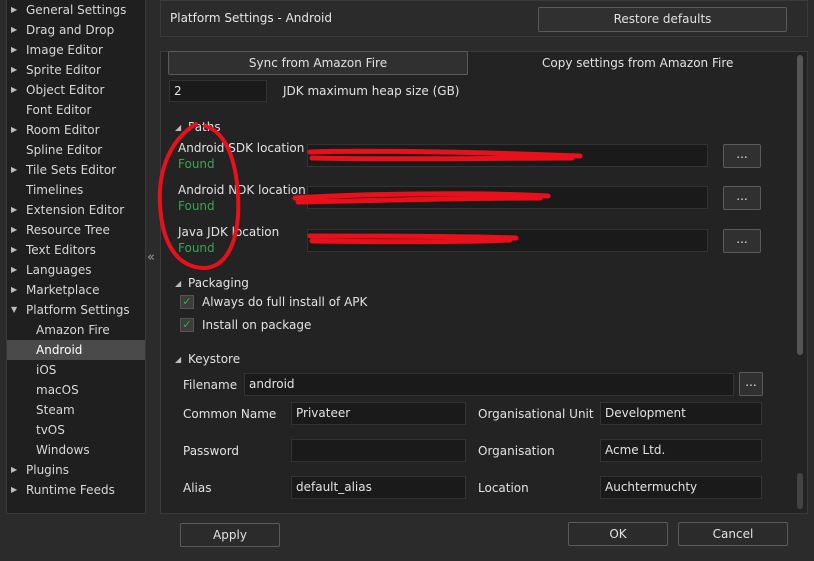  What do you see at coordinates (76, 370) in the screenshot?
I see `sidebar-item-ios: iOS` at bounding box center [76, 370].